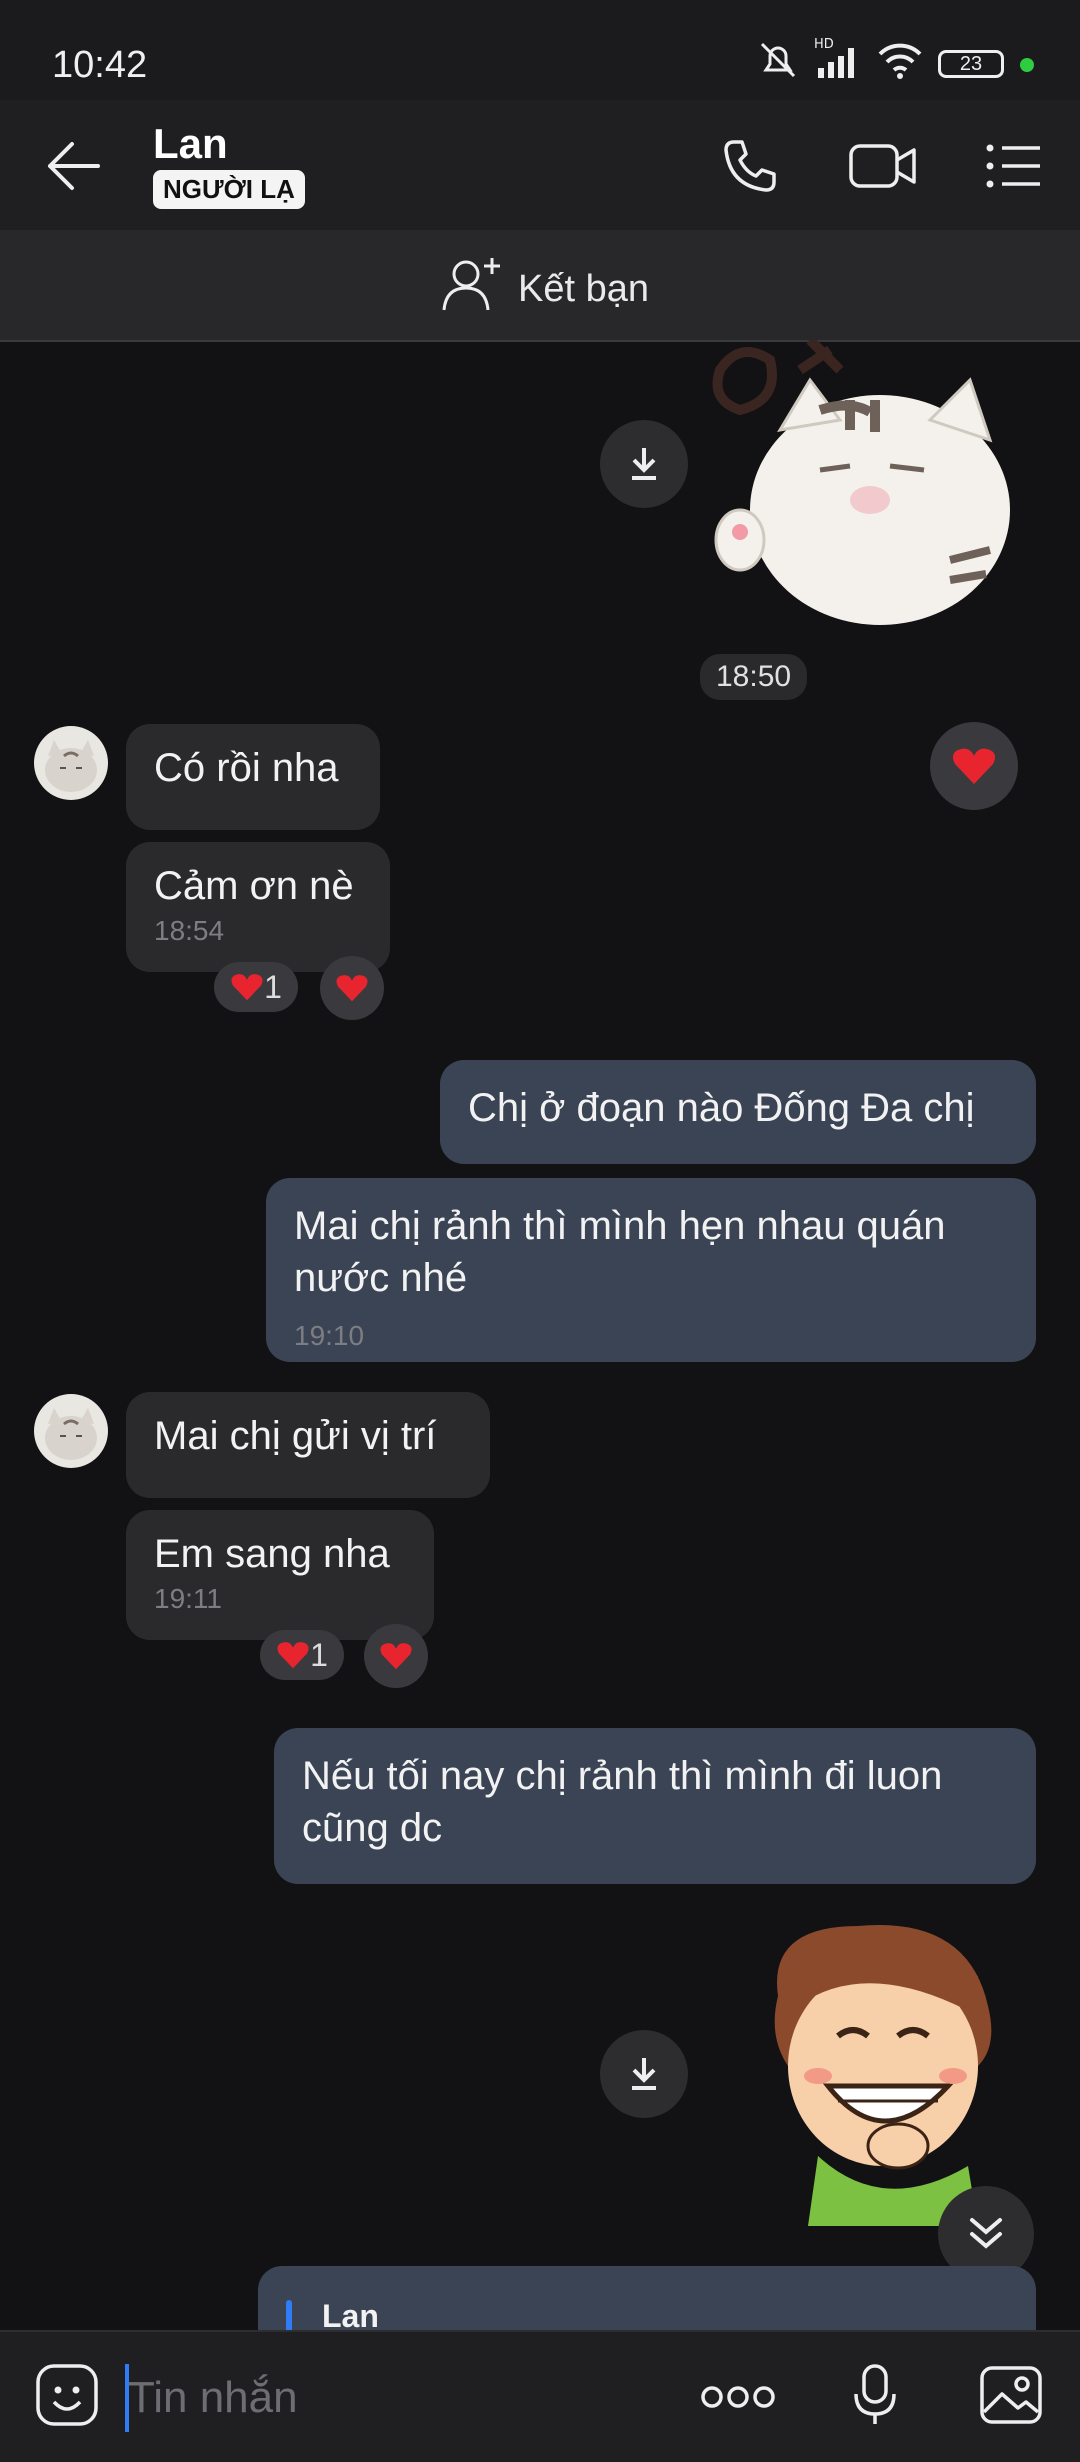 This screenshot has width=1080, height=2462. I want to click on menu-icon, so click(1014, 168).